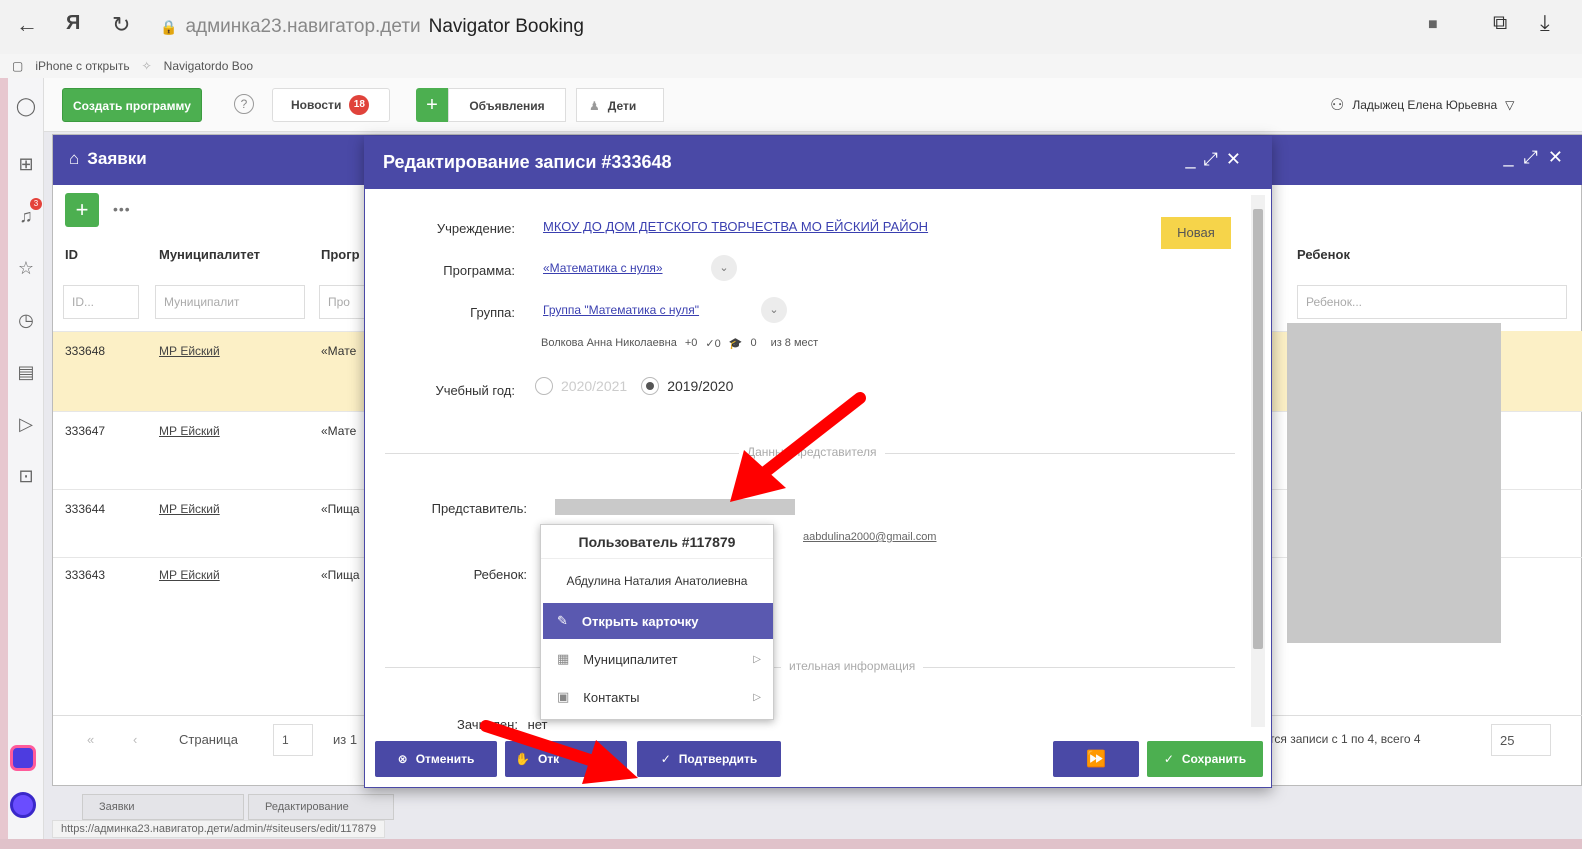 This screenshot has height=849, width=1582. I want to click on kids-button: ♟ Дети, so click(620, 105).